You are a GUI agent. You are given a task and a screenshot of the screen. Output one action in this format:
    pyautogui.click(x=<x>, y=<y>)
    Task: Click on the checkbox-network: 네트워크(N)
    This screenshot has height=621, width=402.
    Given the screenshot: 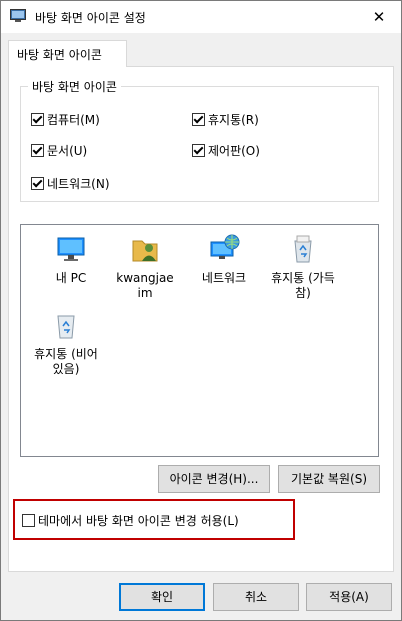 What is the action you would take?
    pyautogui.click(x=70, y=183)
    